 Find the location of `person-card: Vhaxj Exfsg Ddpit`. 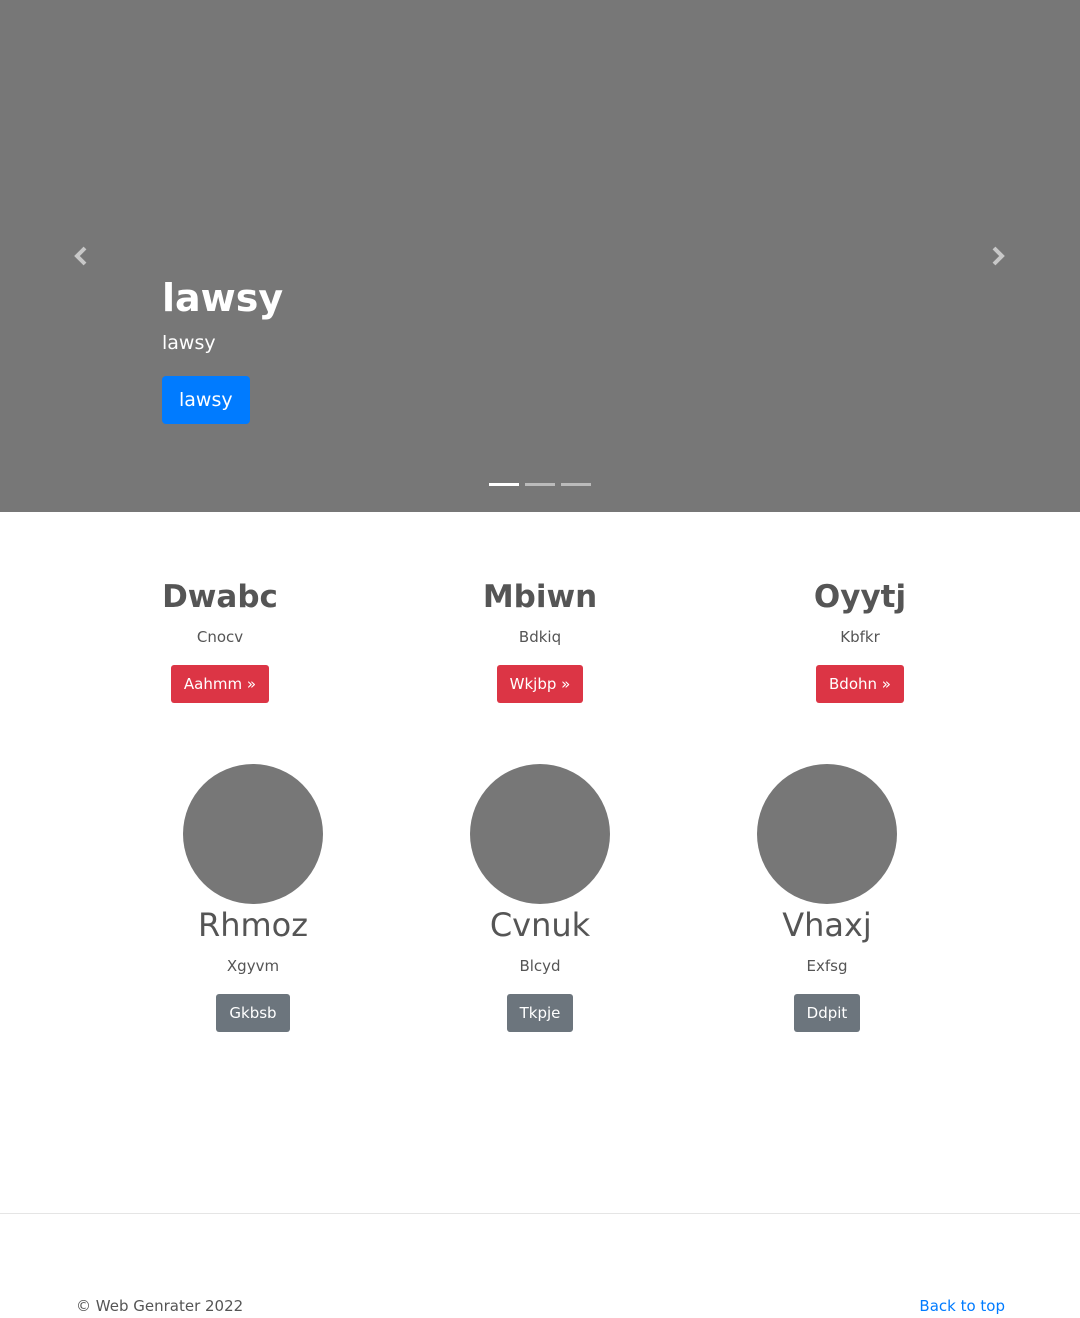

person-card: Vhaxj Exfsg Ddpit is located at coordinates (827, 898).